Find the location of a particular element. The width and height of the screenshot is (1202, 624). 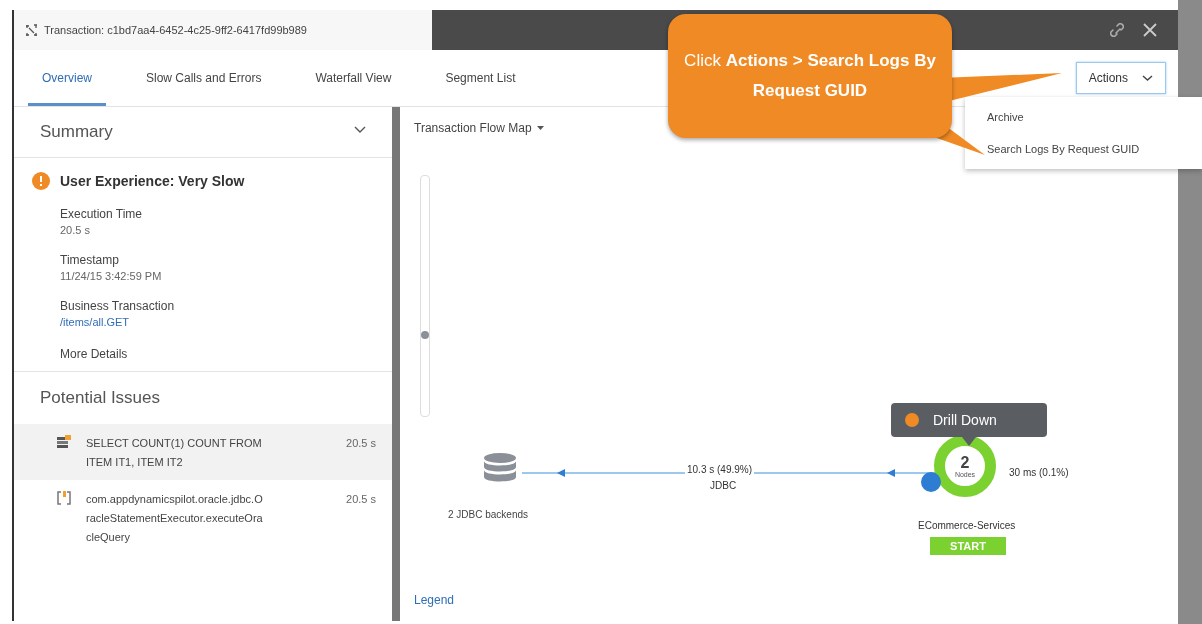

tier-name: ECommerce-Services is located at coordinates (967, 525).